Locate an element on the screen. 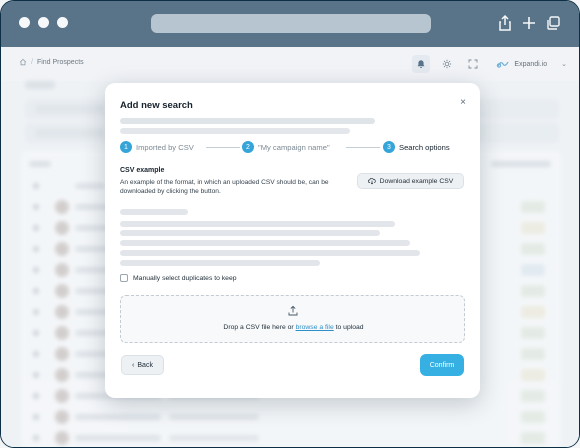  step-number: 2 is located at coordinates (248, 147).